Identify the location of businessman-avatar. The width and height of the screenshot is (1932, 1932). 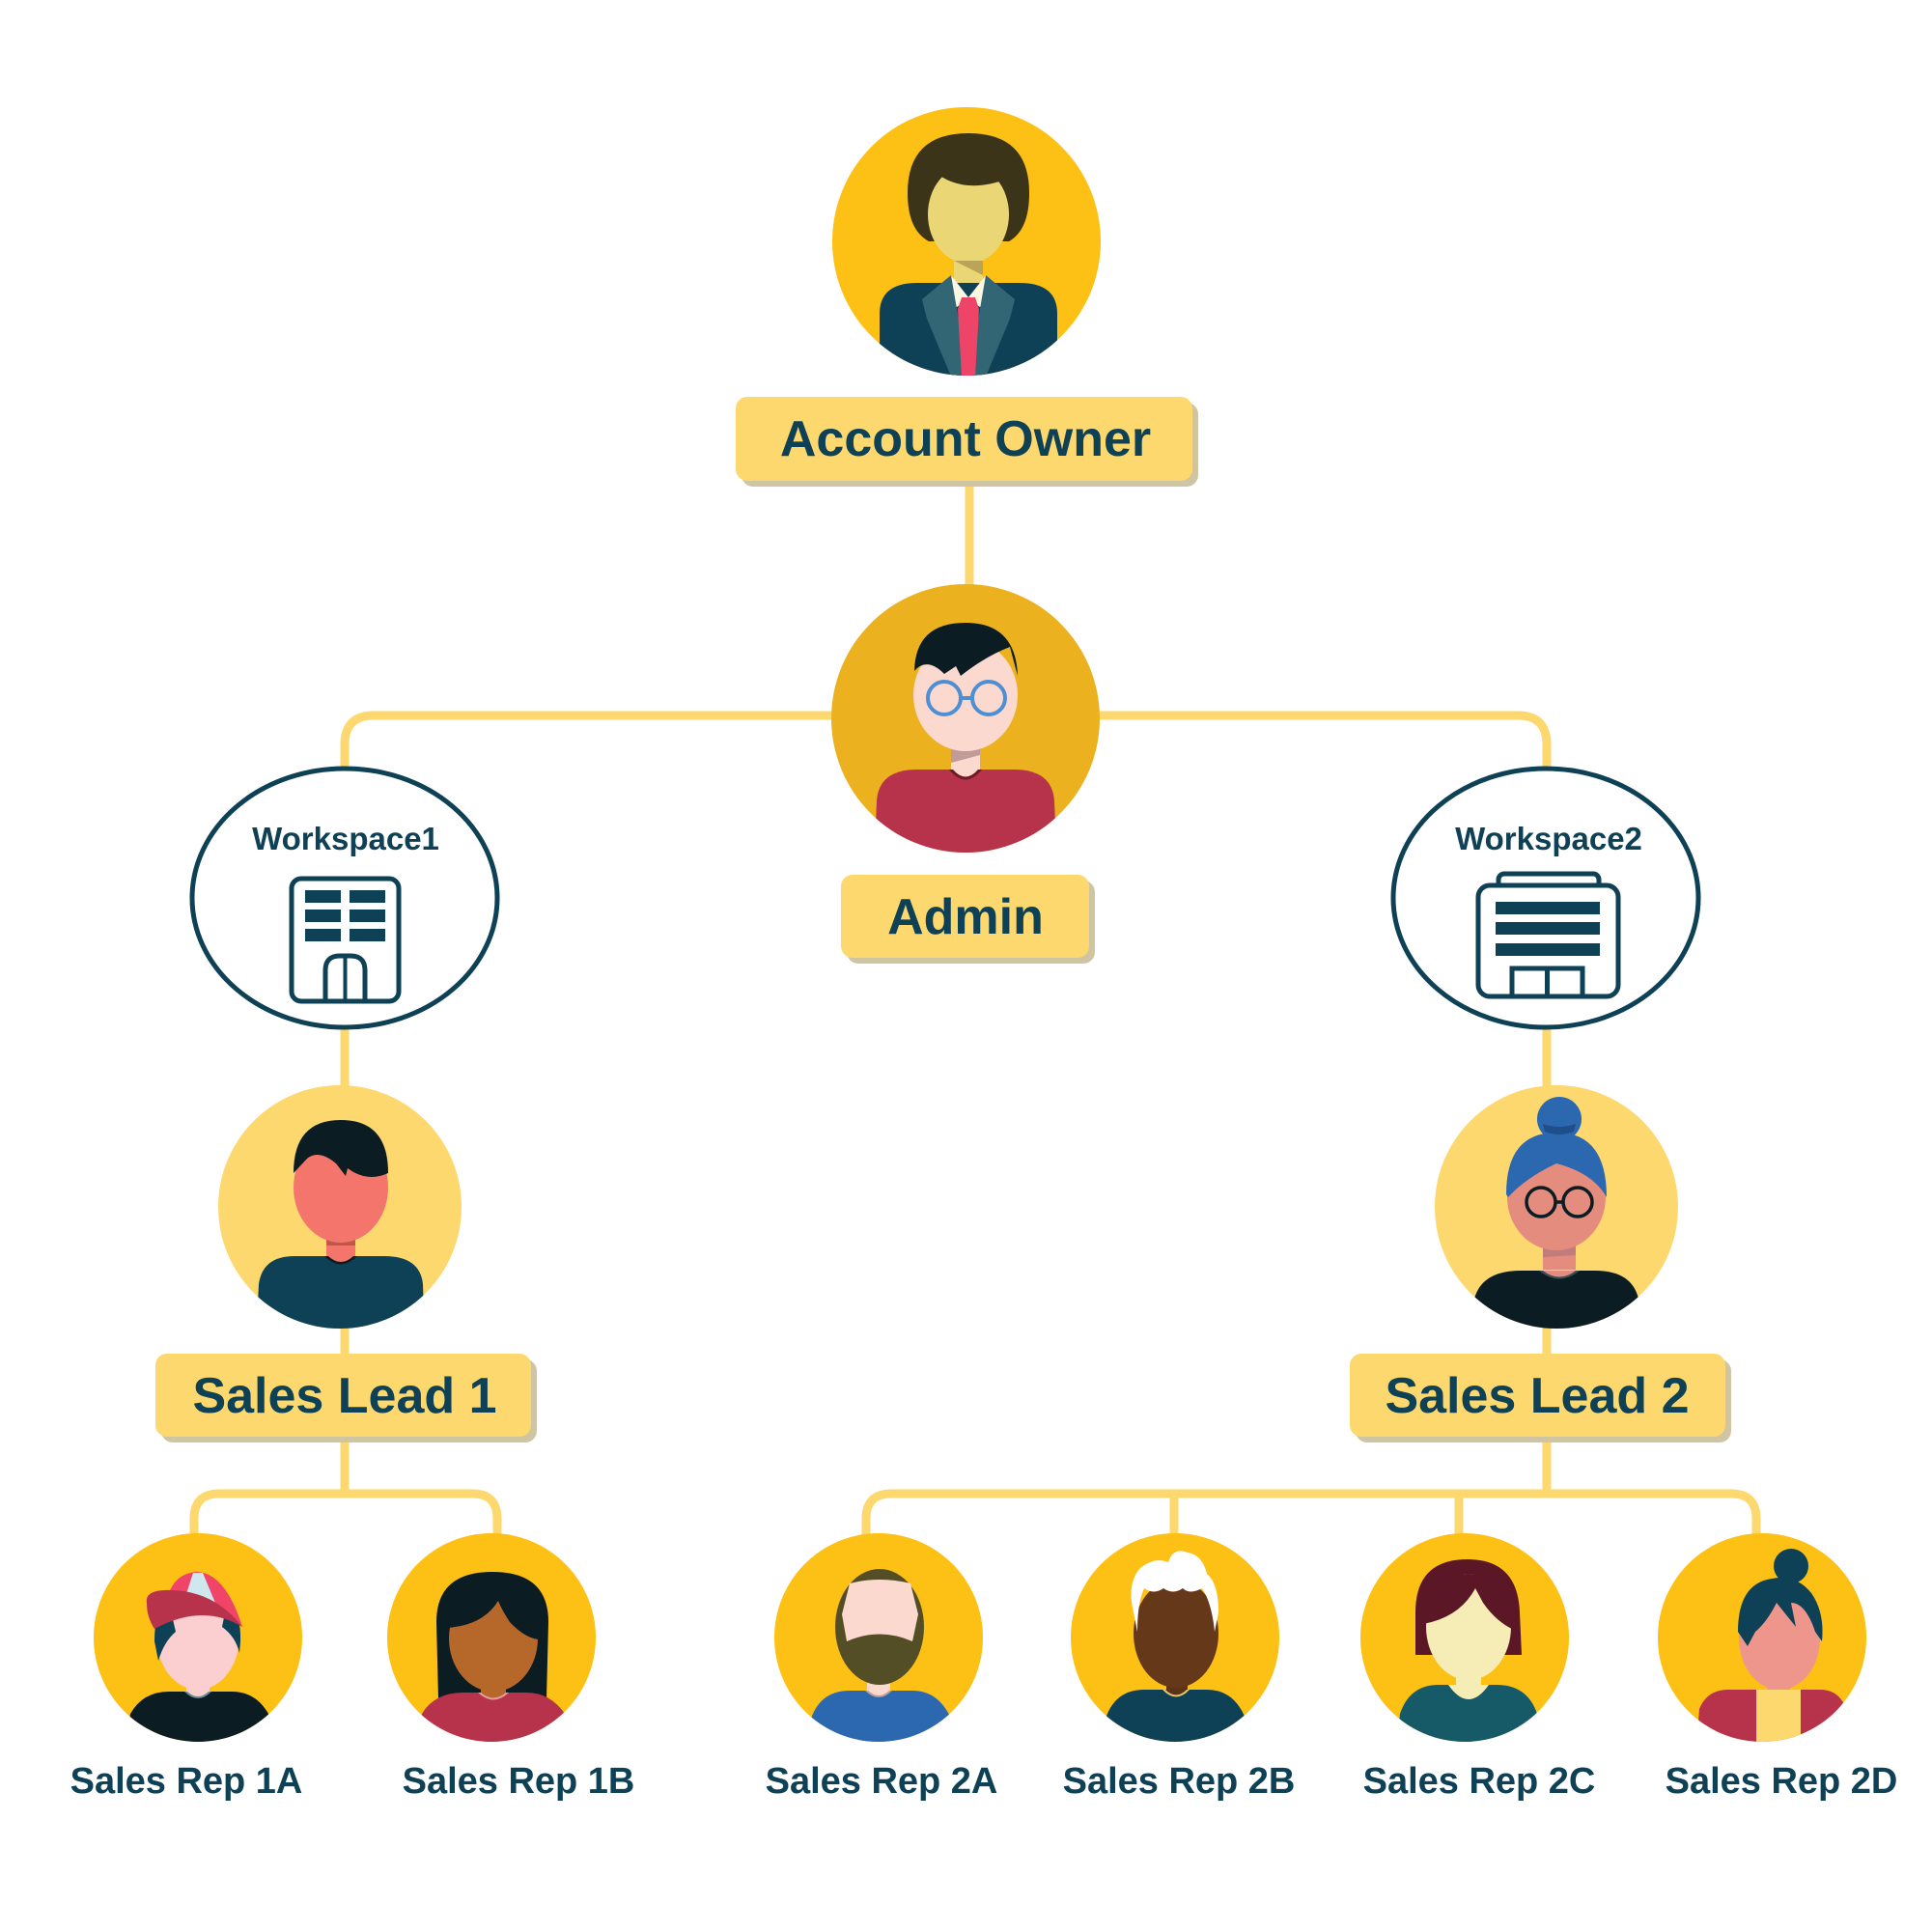
(967, 242).